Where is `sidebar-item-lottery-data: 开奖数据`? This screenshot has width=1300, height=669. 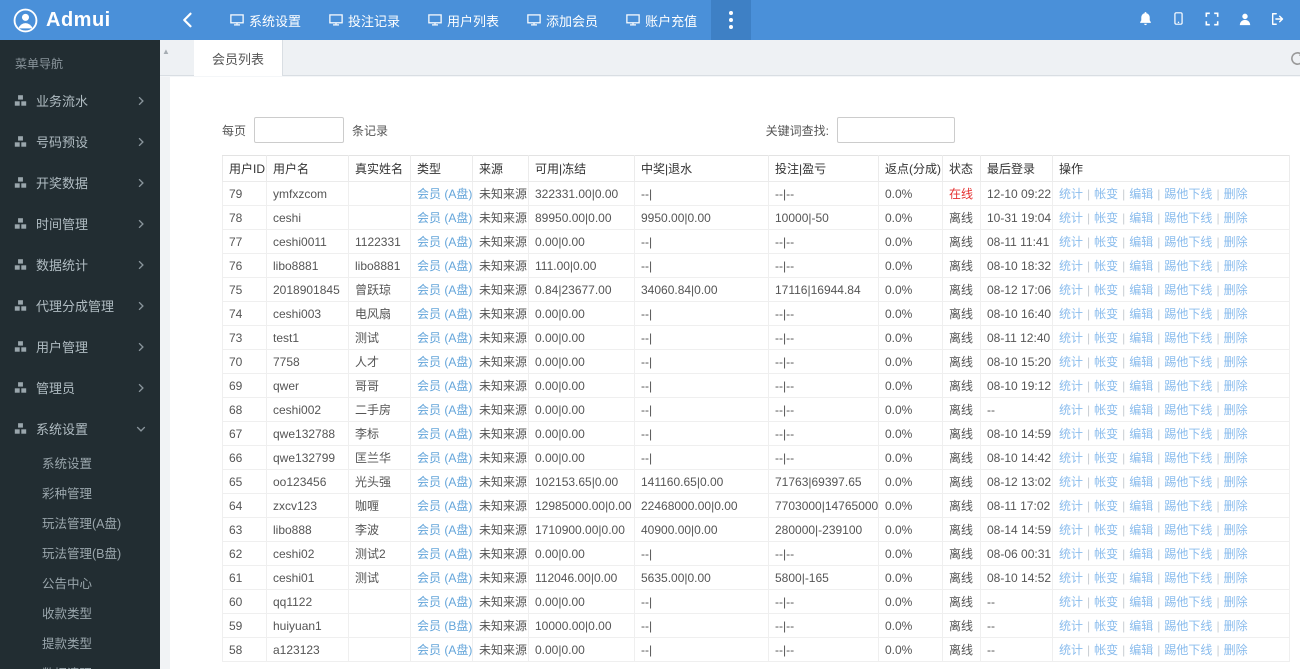 sidebar-item-lottery-data: 开奖数据 is located at coordinates (80, 182).